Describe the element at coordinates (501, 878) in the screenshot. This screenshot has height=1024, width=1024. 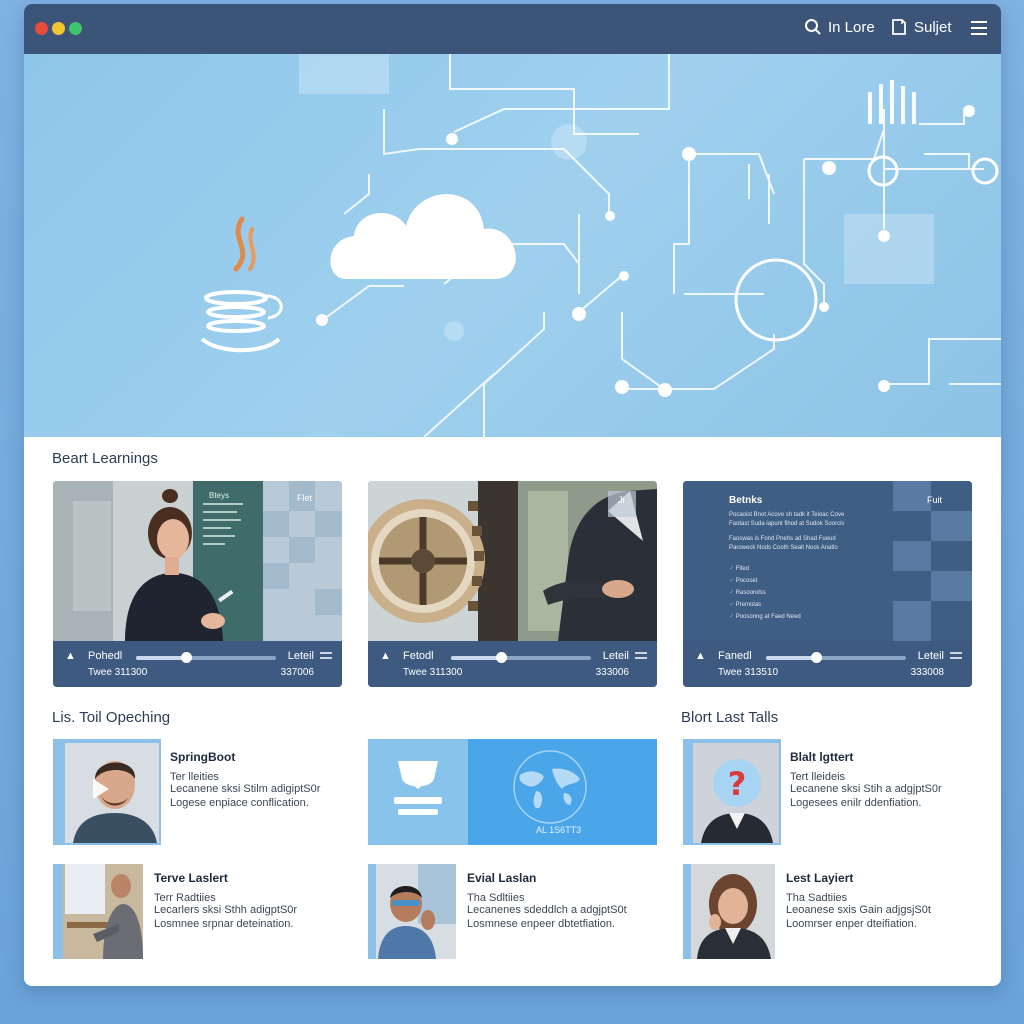
I see `course-title: Evial Laslan` at that location.